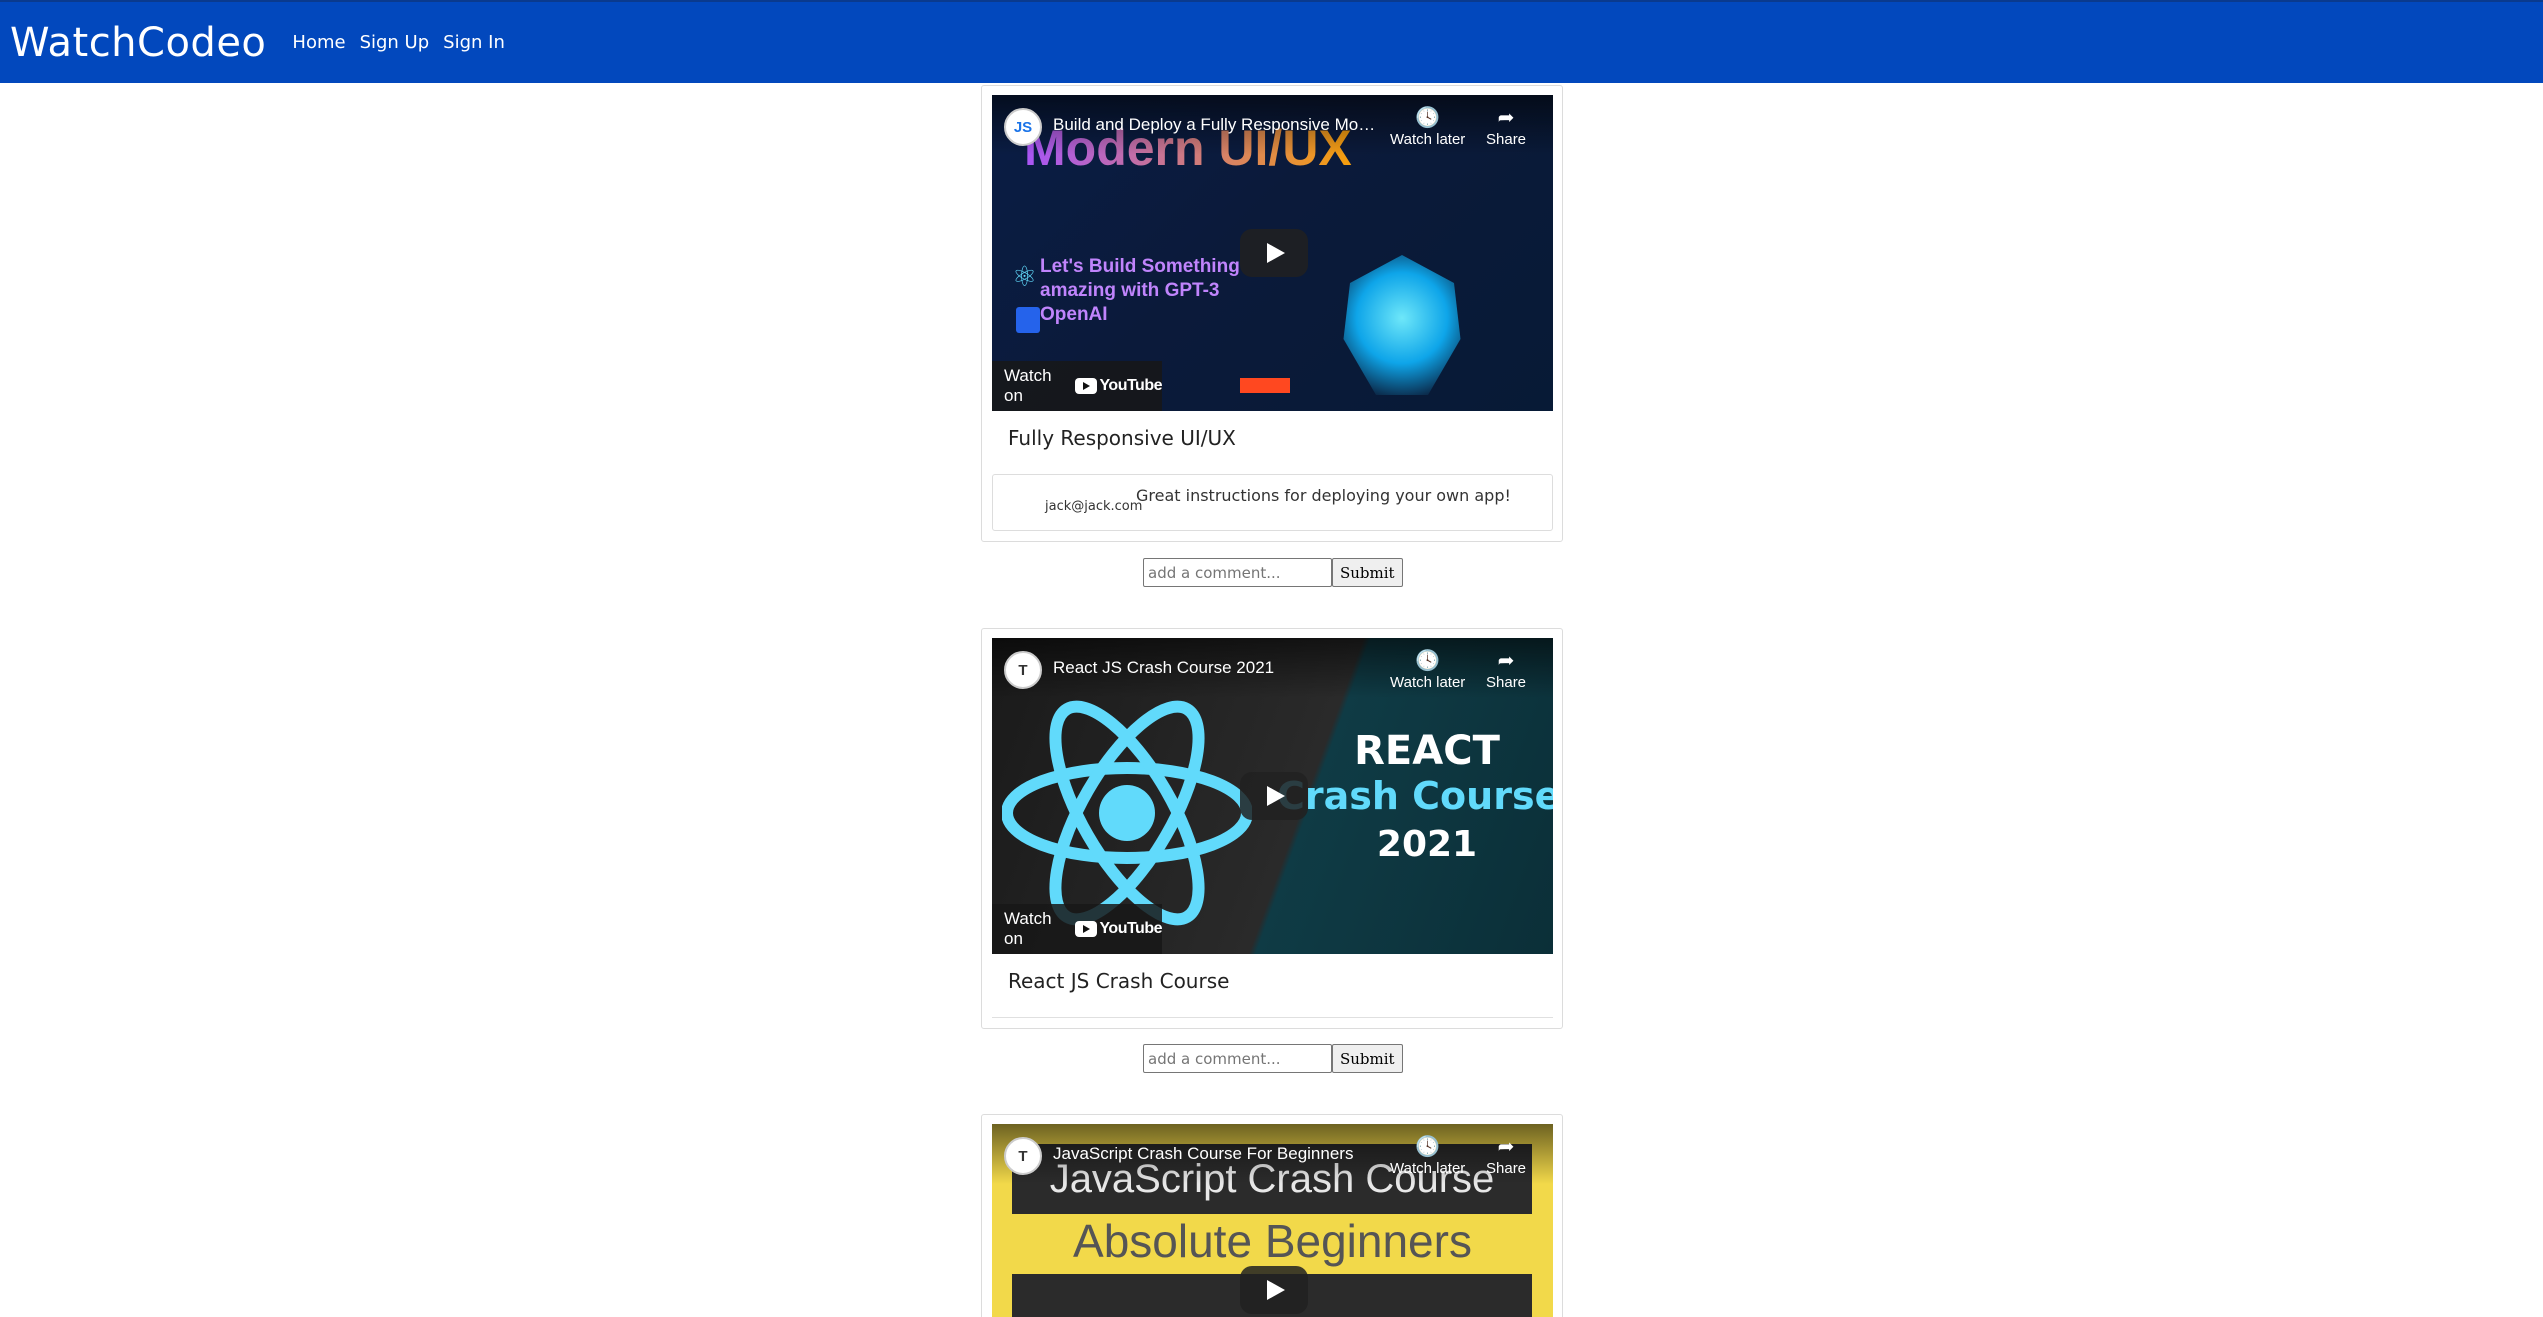  Describe the element at coordinates (1272, 1241) in the screenshot. I see `thumbnail-line-2: Absolute Beginners` at that location.